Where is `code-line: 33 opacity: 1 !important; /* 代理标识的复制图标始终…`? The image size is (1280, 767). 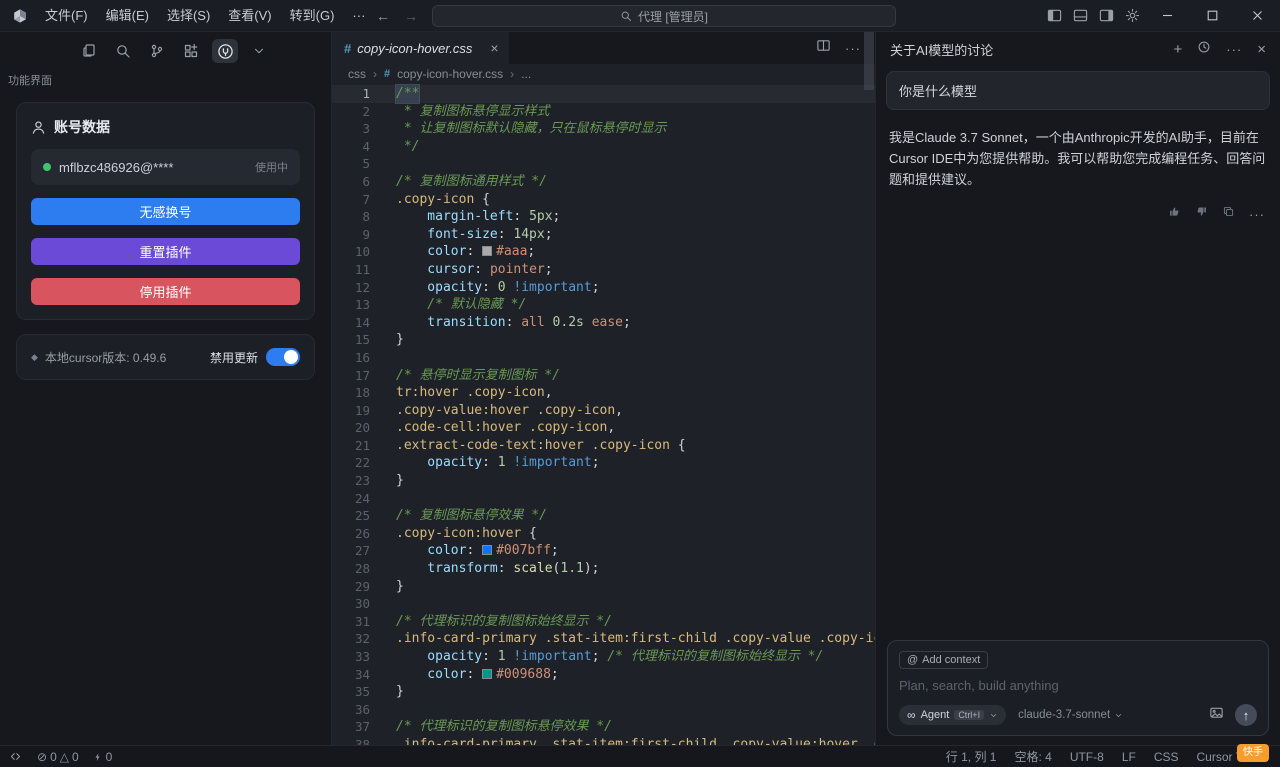
code-line: 33 opacity: 1 !important; /* 代理标识的复制图标始终… is located at coordinates (603, 657).